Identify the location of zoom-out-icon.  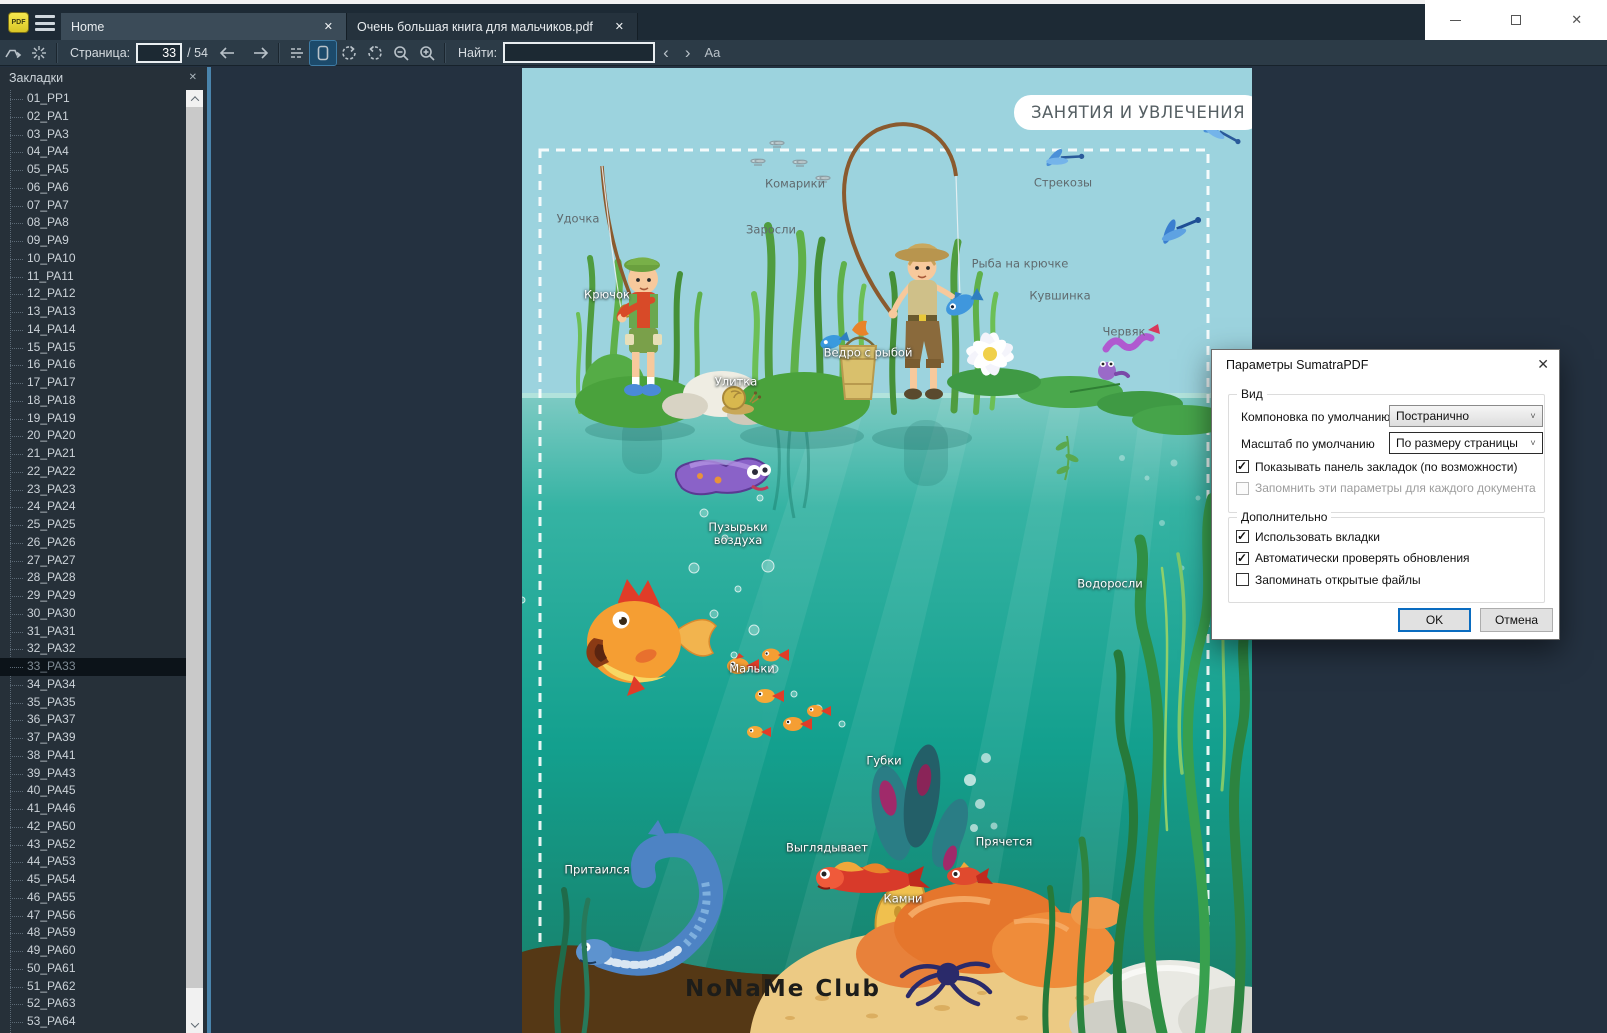
(401, 53).